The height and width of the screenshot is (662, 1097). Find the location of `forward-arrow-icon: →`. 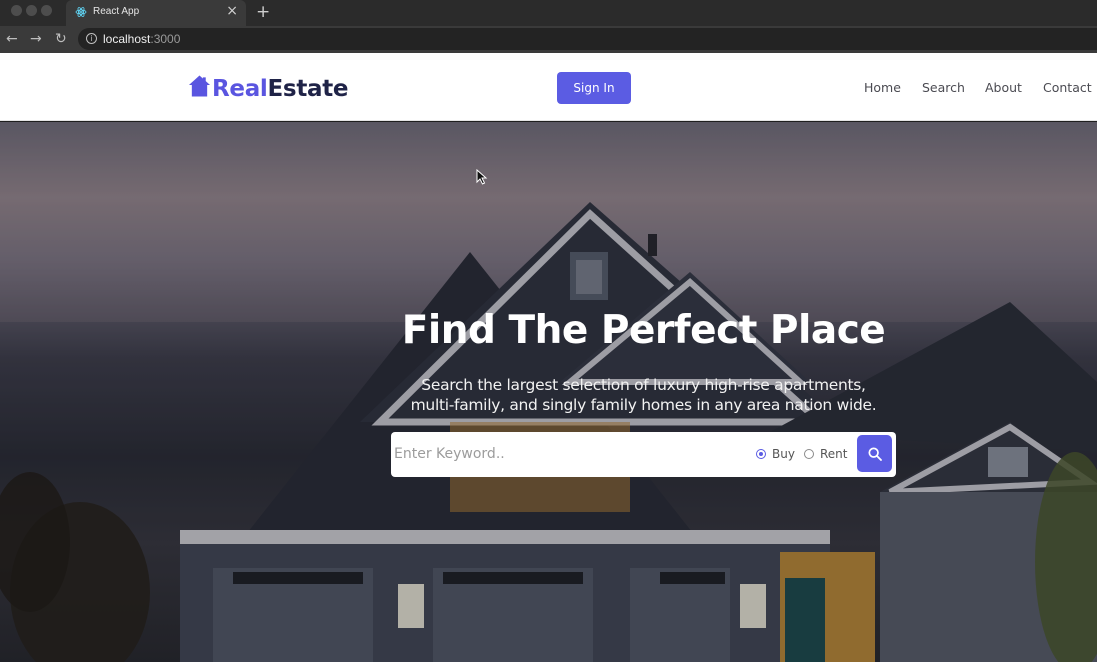

forward-arrow-icon: → is located at coordinates (36, 39).